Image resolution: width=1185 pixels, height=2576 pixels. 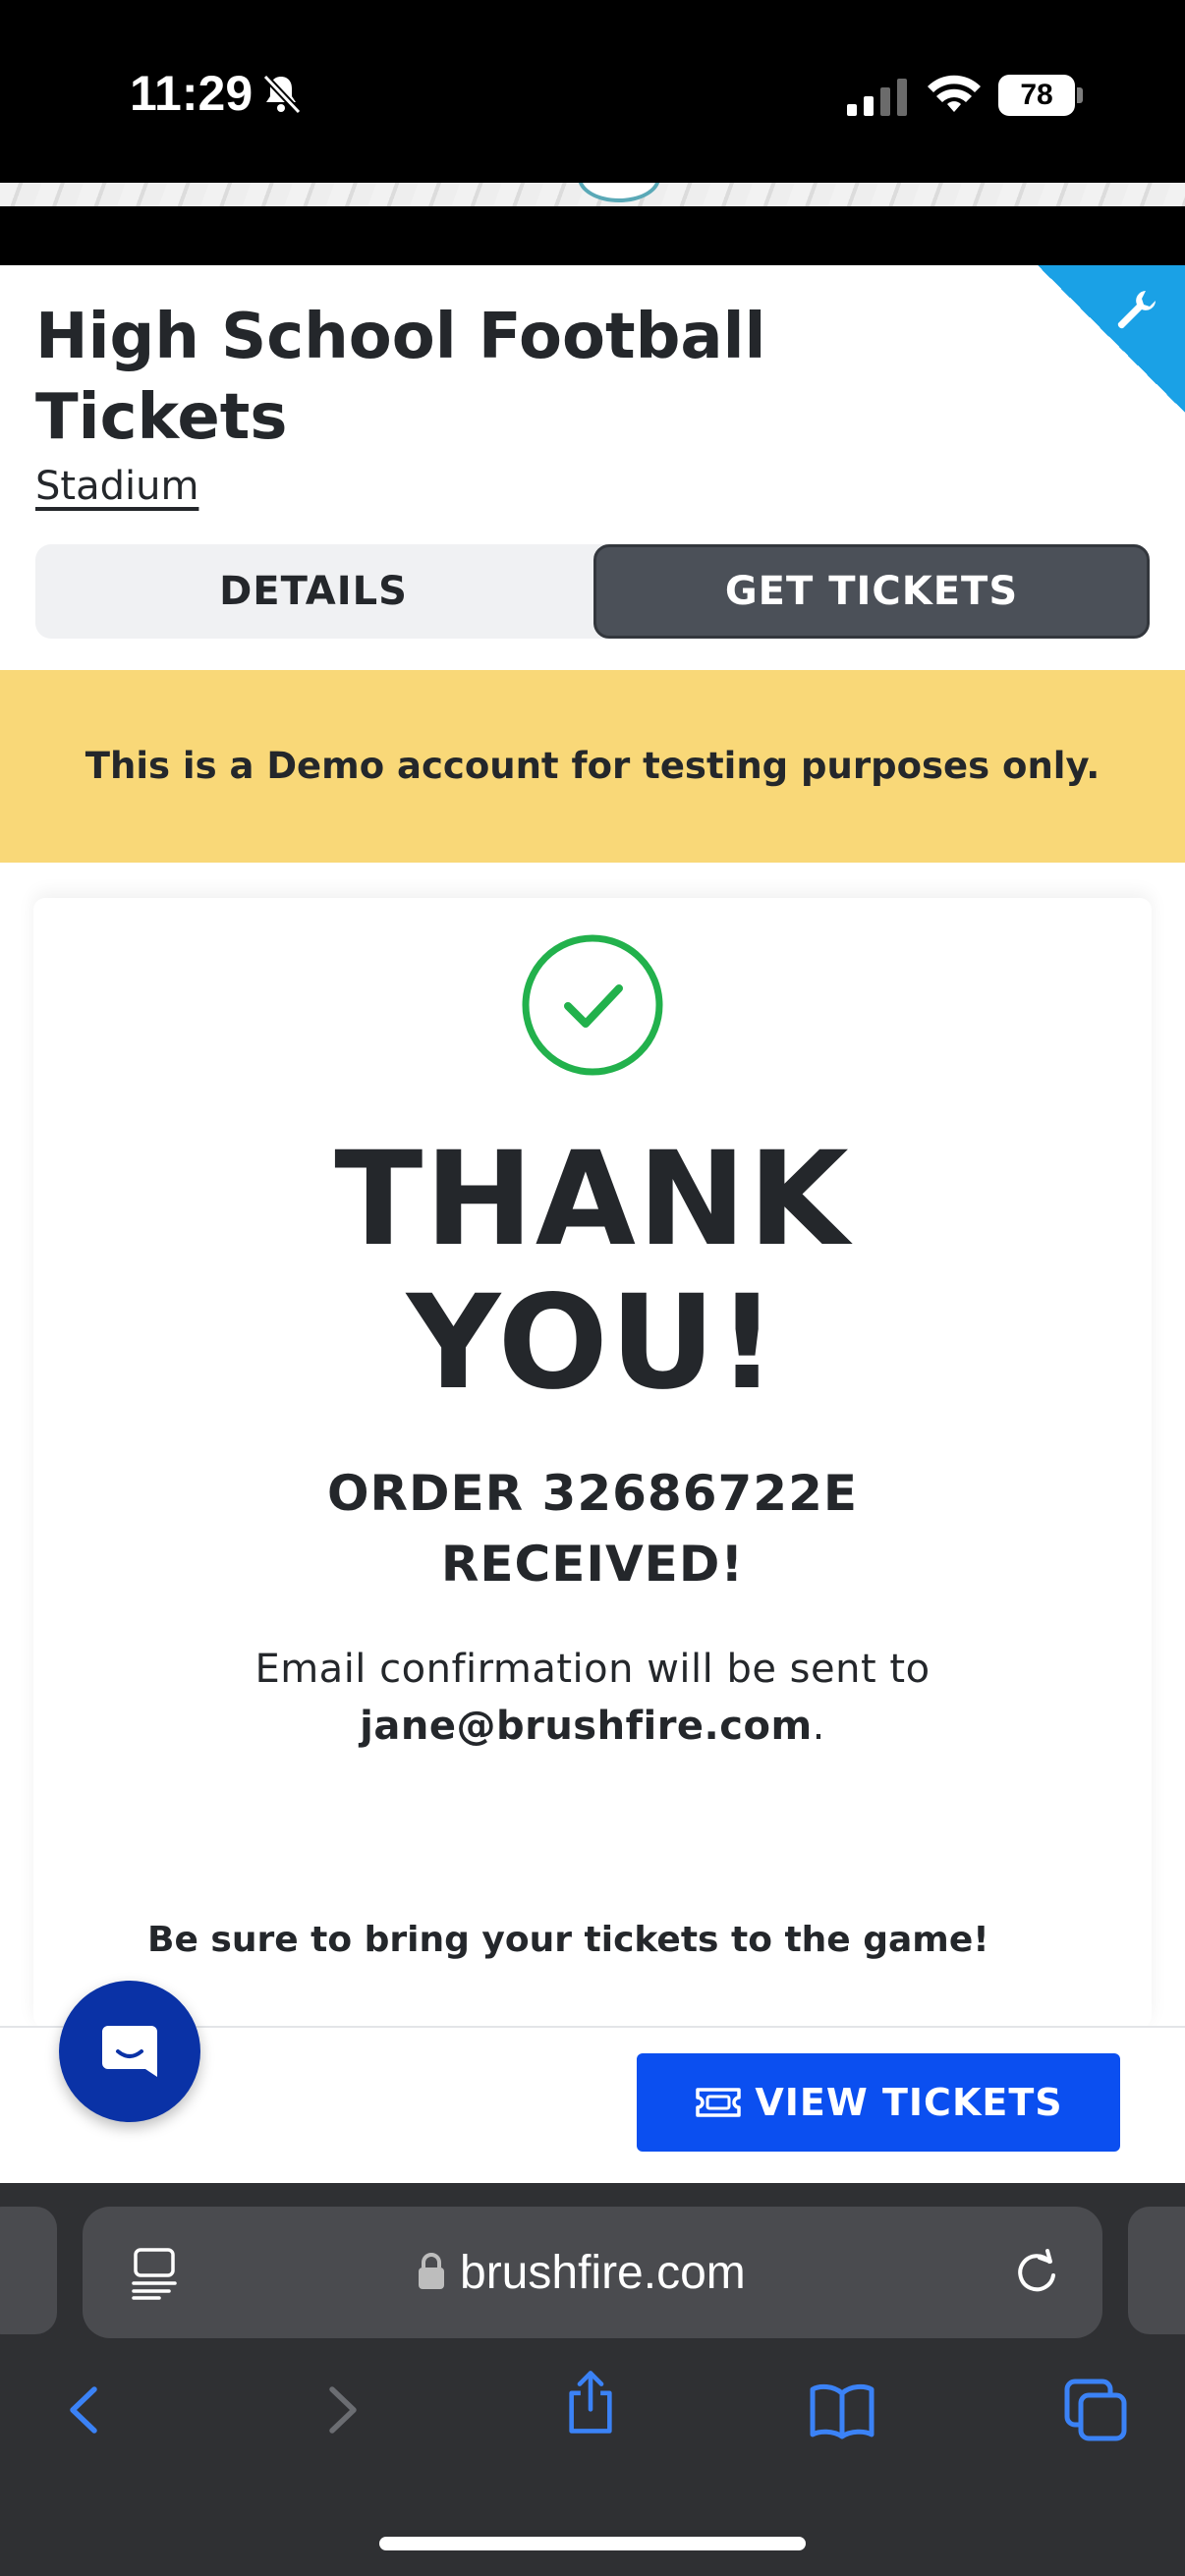 What do you see at coordinates (117, 486) in the screenshot?
I see `venue-link: Stadium` at bounding box center [117, 486].